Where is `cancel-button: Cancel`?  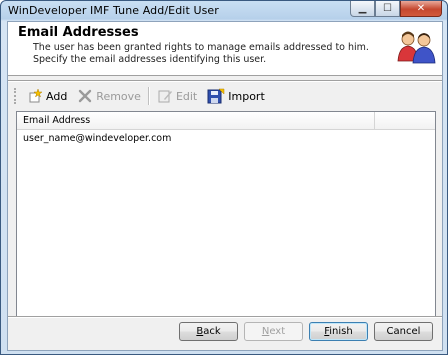 cancel-button: Cancel is located at coordinates (403, 331).